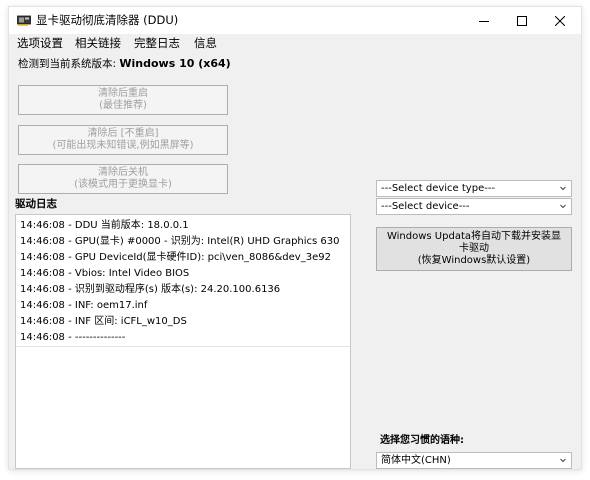  I want to click on device-type-value: ---Select device type---, so click(438, 188).